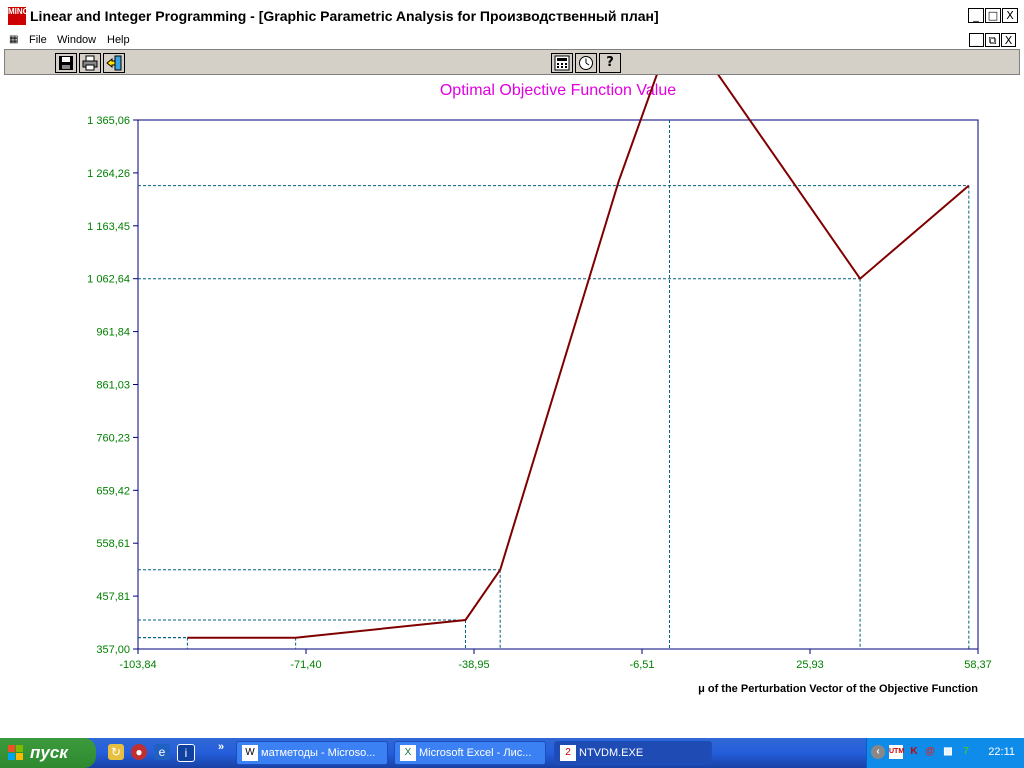 This screenshot has width=1024, height=768. What do you see at coordinates (512, 40) in the screenshot?
I see `menu-bar: ▦ File Window Help _ ⧉ X` at bounding box center [512, 40].